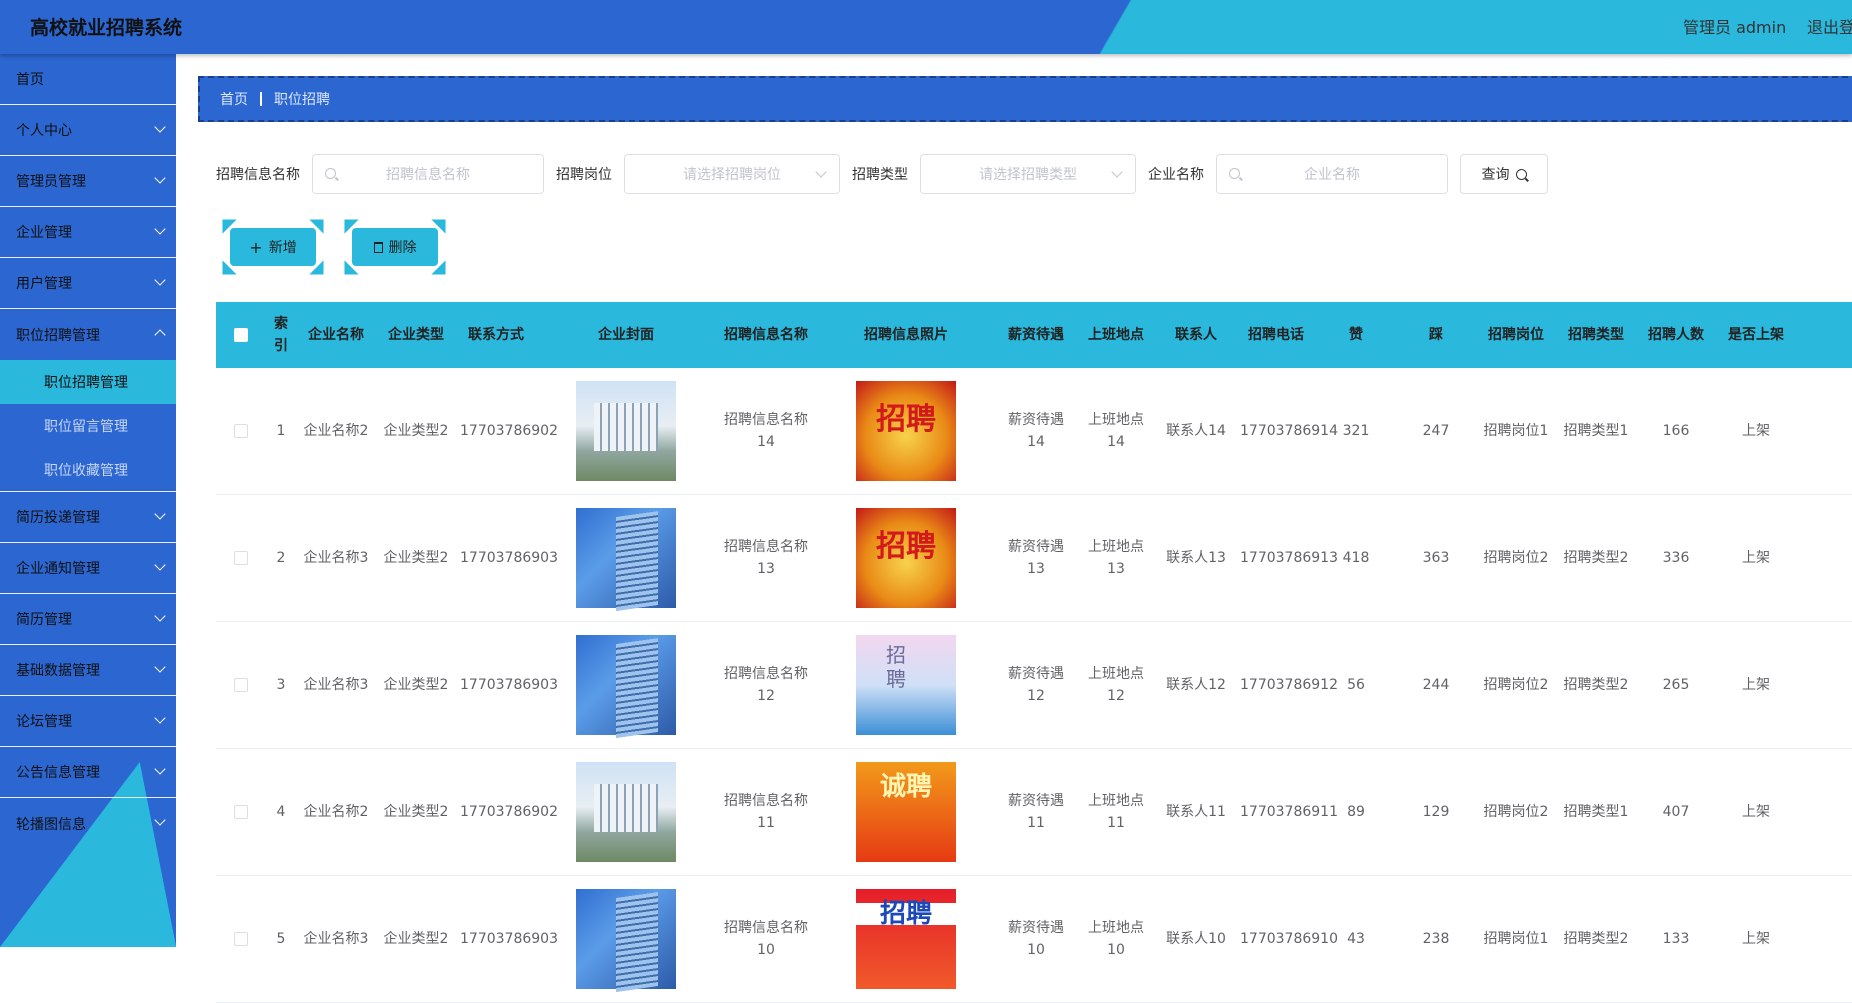 The height and width of the screenshot is (1003, 1852). What do you see at coordinates (1829, 26) in the screenshot?
I see `logout-button: 退出登录` at bounding box center [1829, 26].